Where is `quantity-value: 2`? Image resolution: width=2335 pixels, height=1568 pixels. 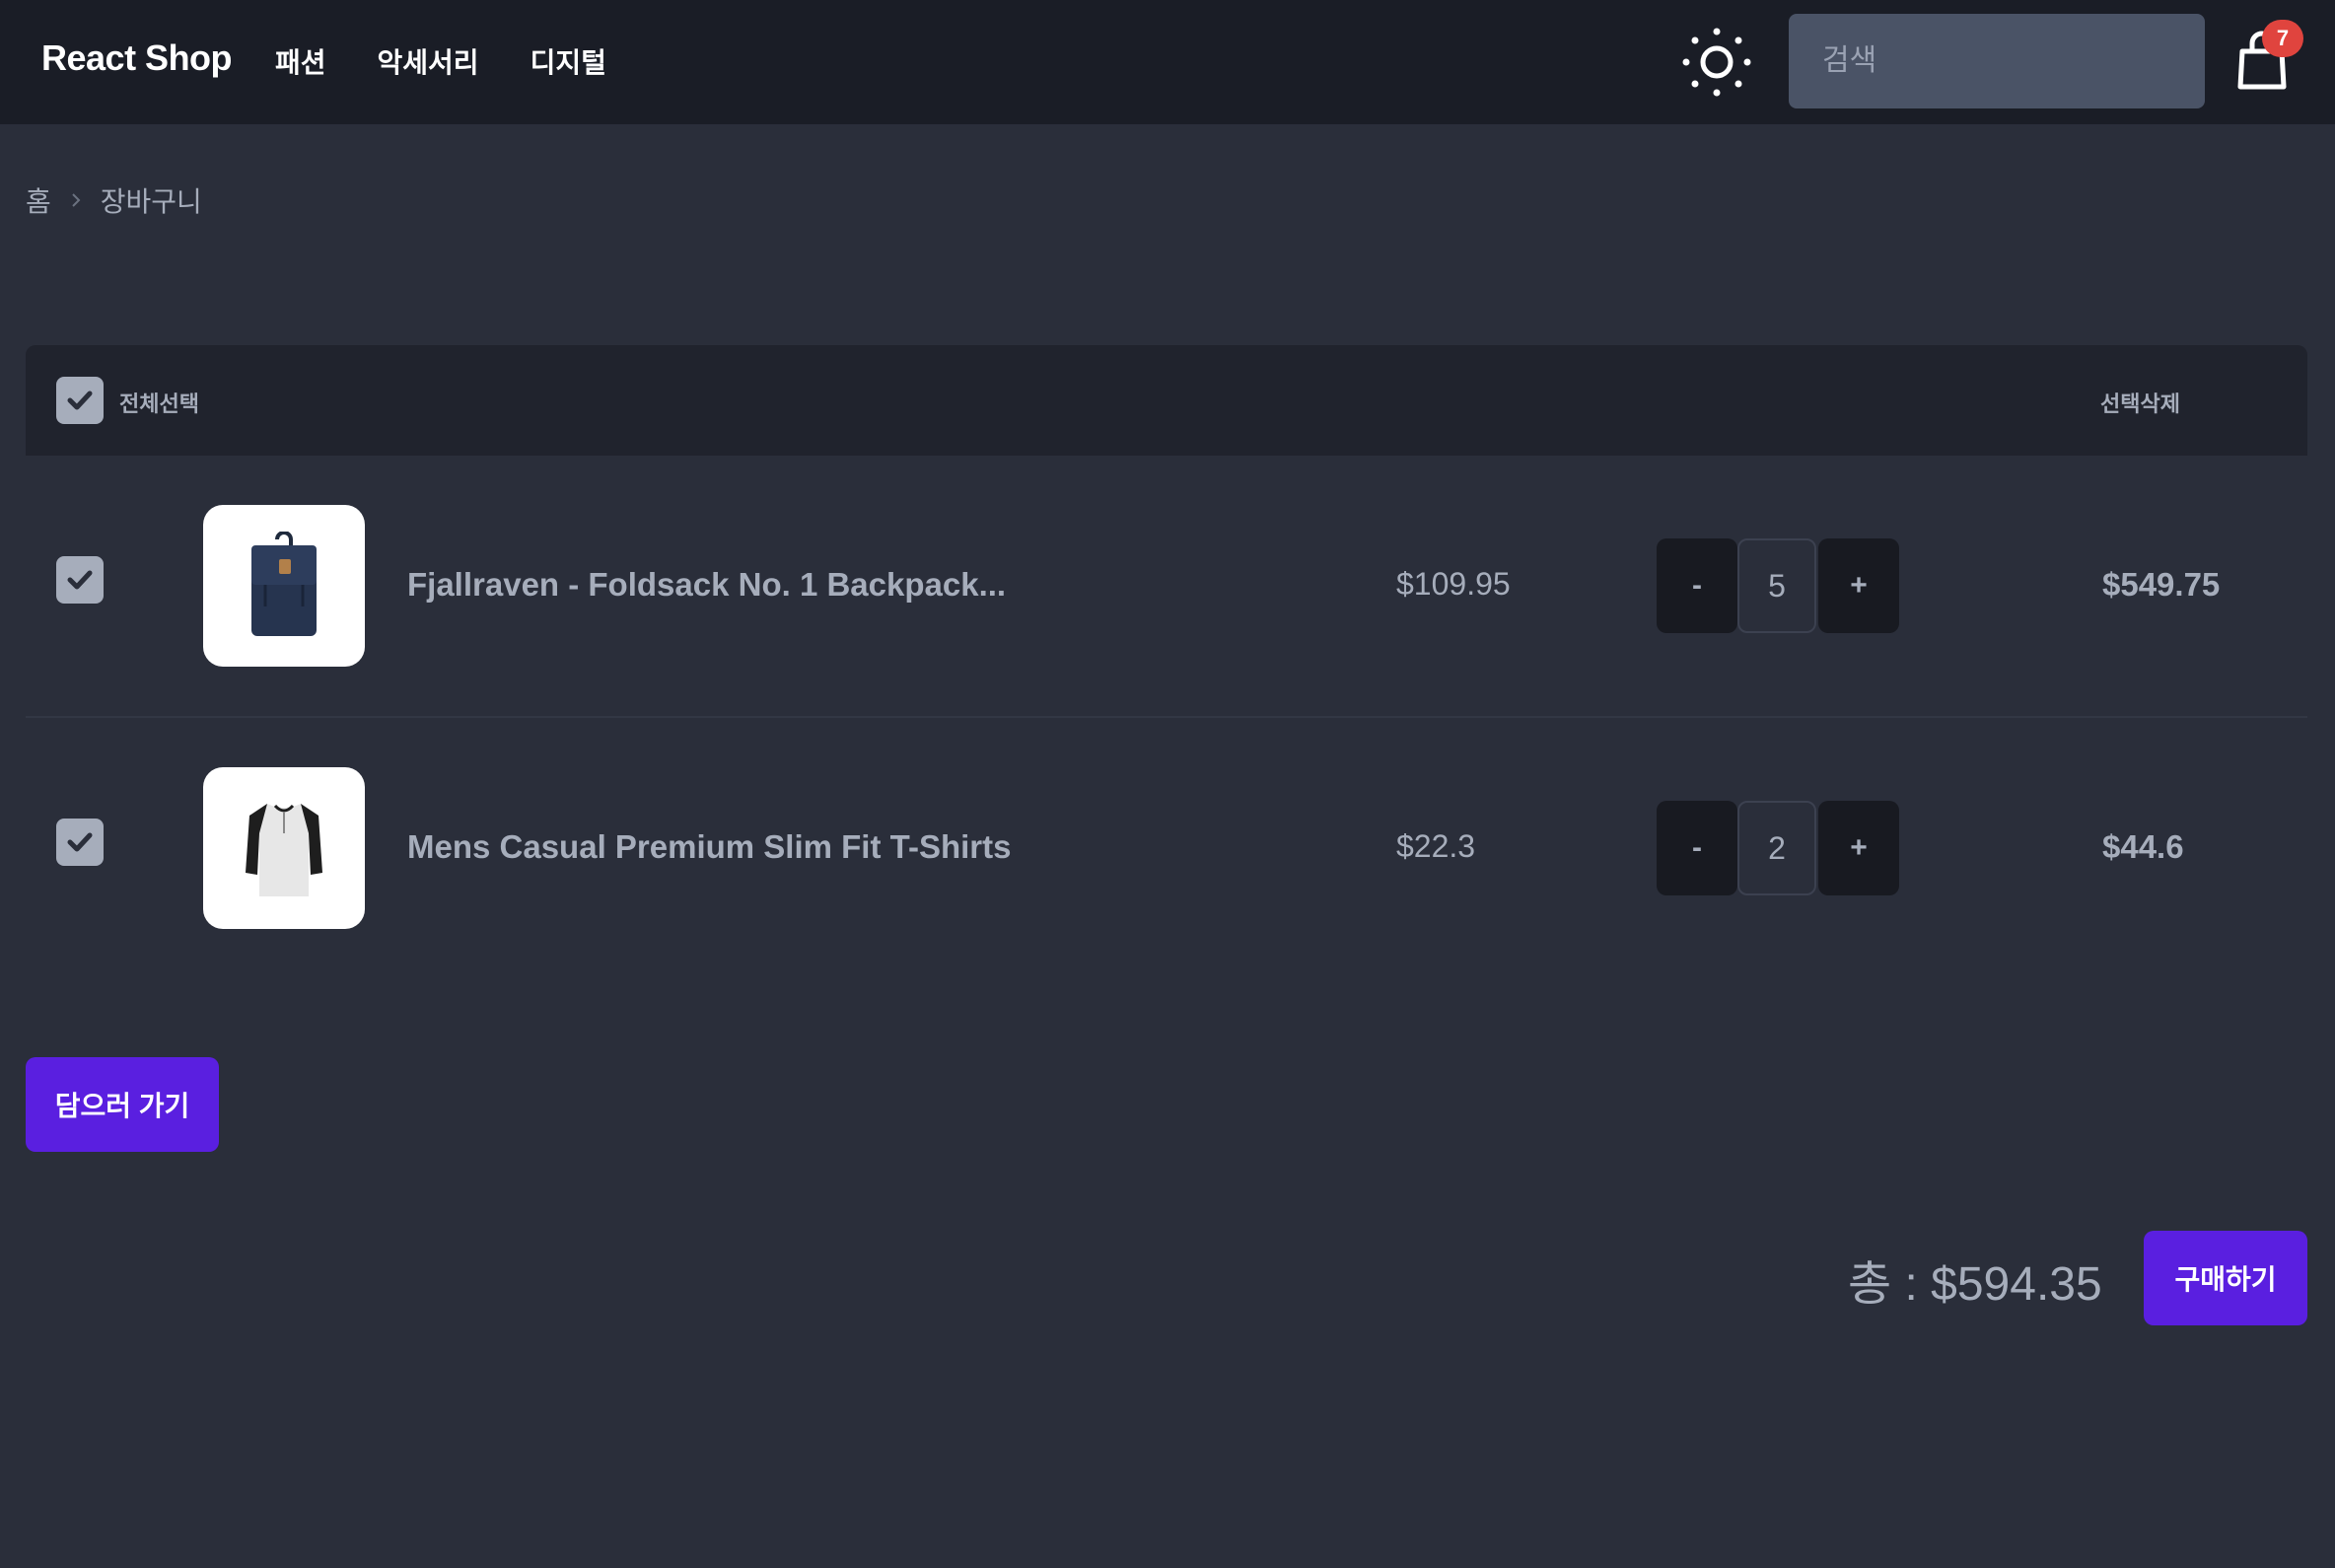 quantity-value: 2 is located at coordinates (1777, 848).